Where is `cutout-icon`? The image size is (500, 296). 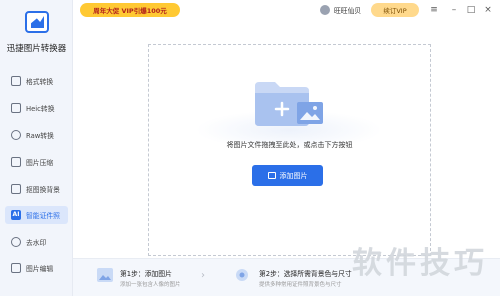 cutout-icon is located at coordinates (16, 189).